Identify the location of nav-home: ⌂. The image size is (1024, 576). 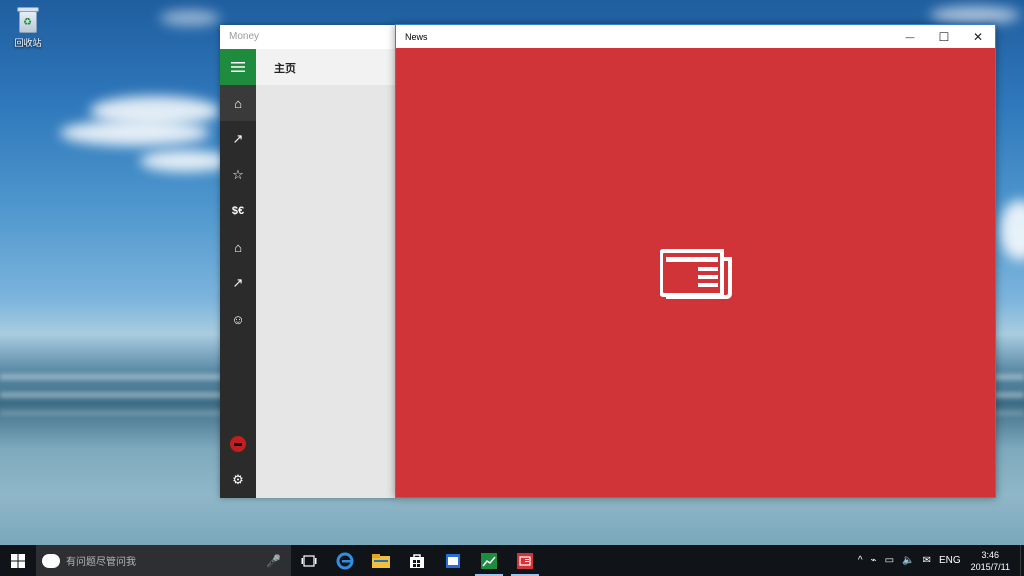
(238, 103).